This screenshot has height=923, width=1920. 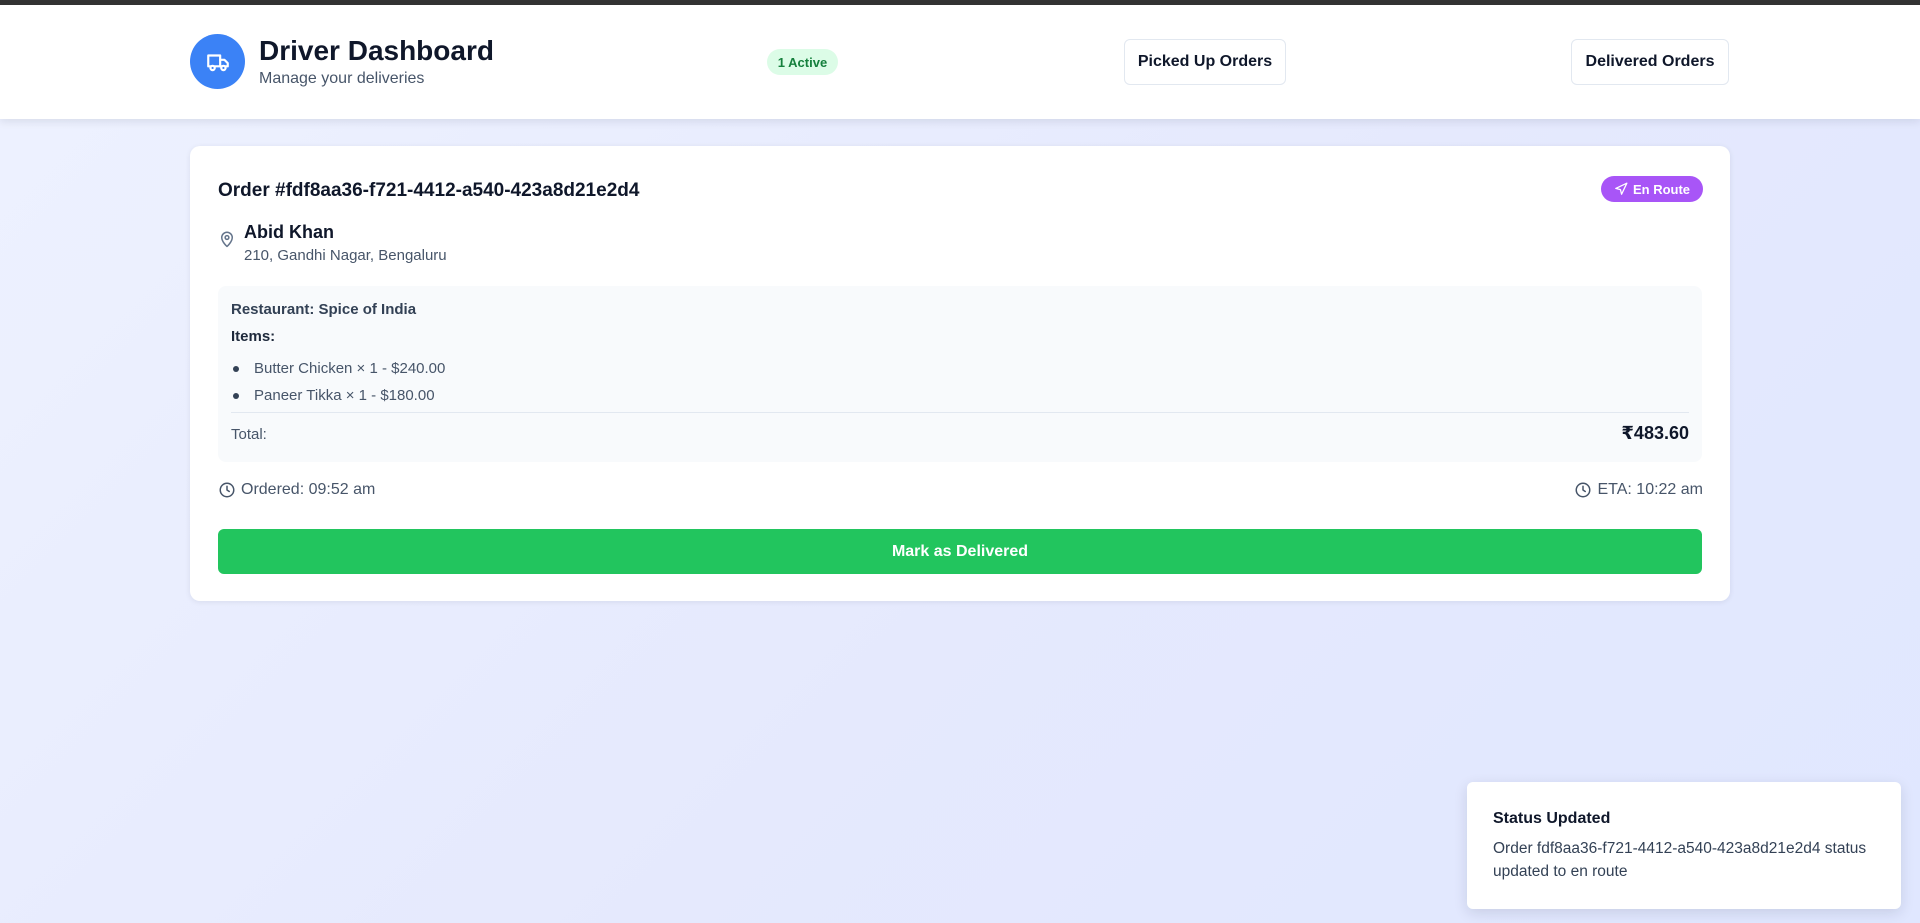 What do you see at coordinates (342, 78) in the screenshot?
I see `page-subtitle: Manage your deliveries` at bounding box center [342, 78].